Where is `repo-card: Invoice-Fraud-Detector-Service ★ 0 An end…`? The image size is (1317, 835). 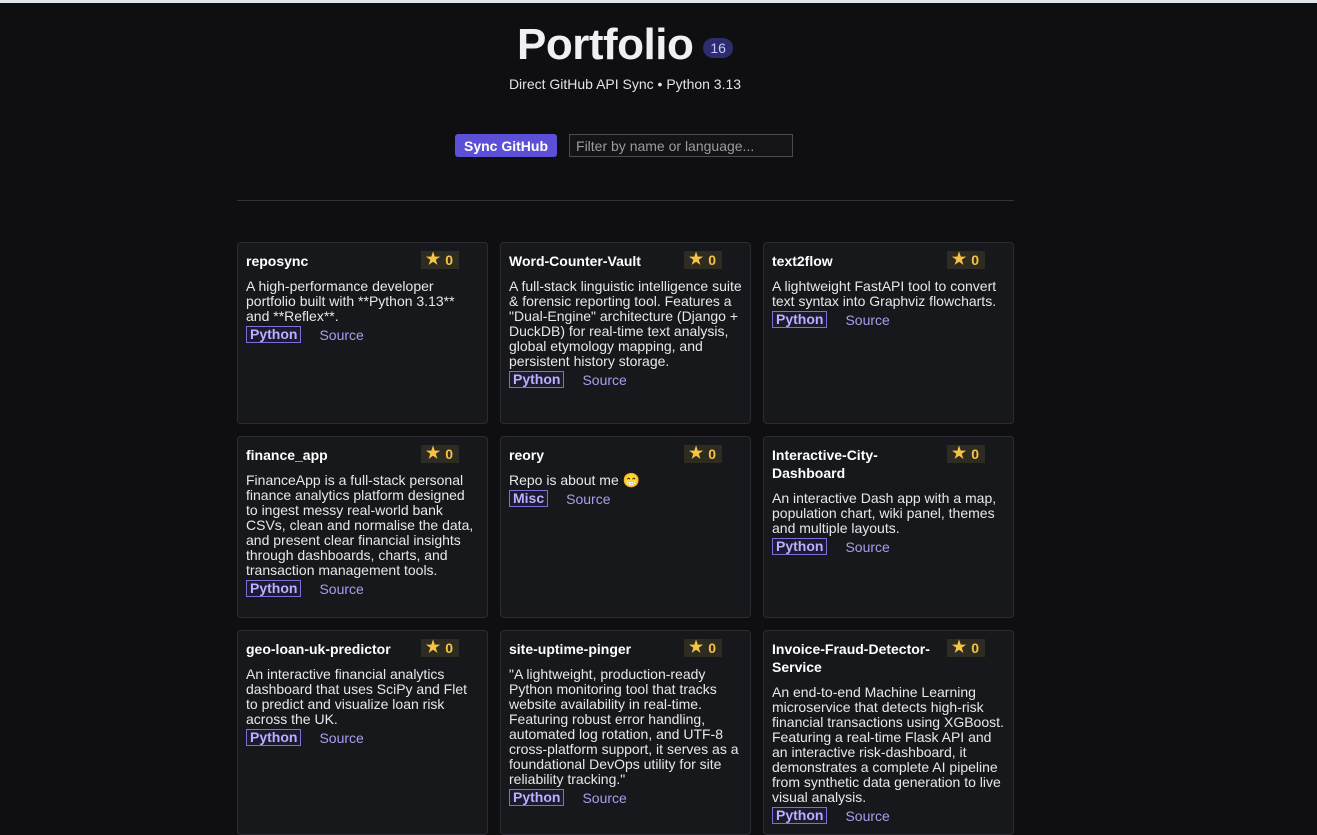 repo-card: Invoice-Fraud-Detector-Service ★ 0 An end… is located at coordinates (888, 732).